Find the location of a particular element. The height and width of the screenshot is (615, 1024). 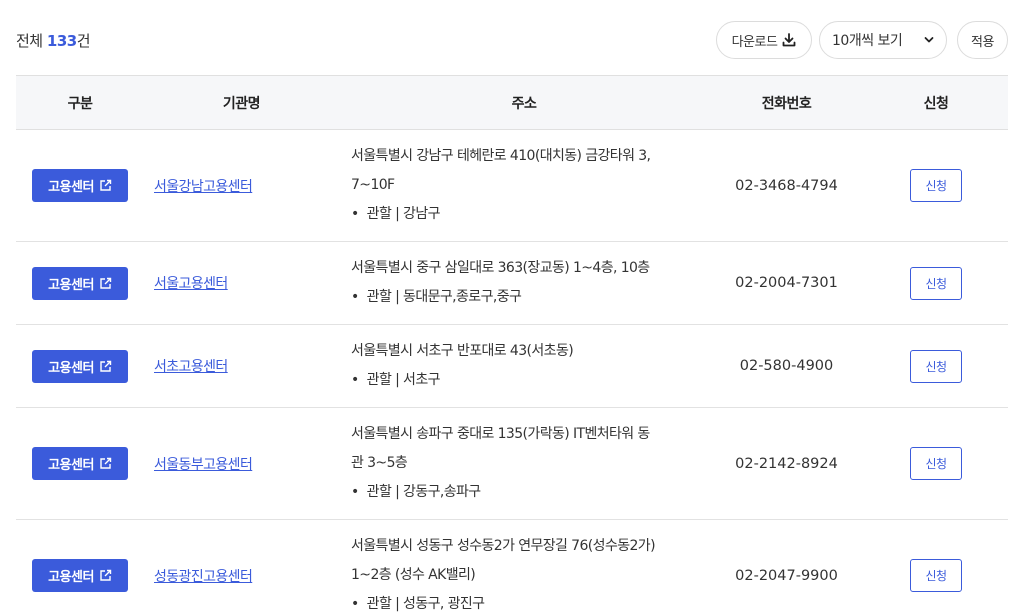

phone-number: 02-2004-7301 is located at coordinates (786, 283).